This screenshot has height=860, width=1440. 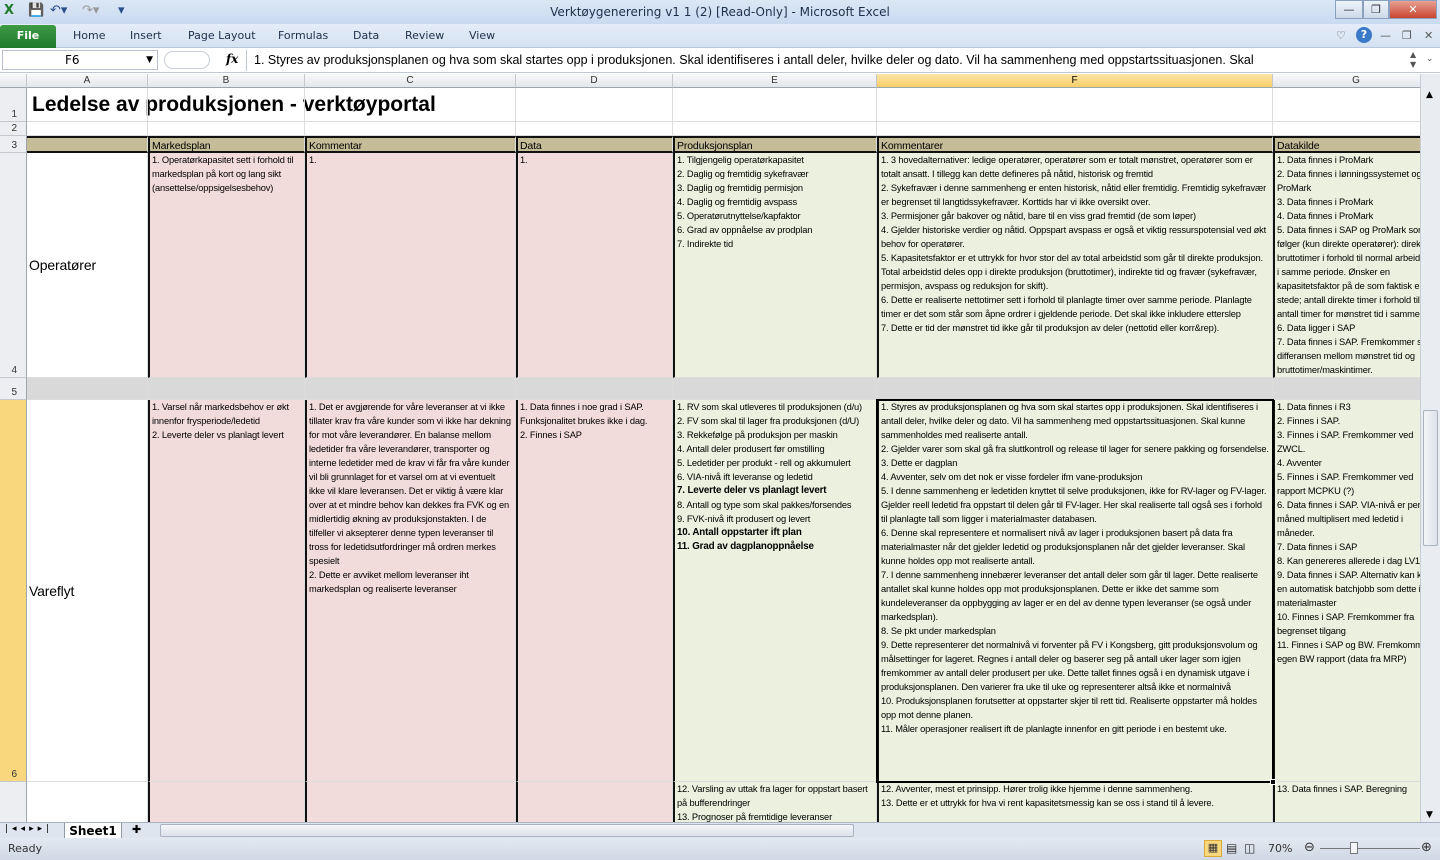 What do you see at coordinates (29, 829) in the screenshot?
I see `sheet-nav-arrows-icon: |◂◂▸▸|` at bounding box center [29, 829].